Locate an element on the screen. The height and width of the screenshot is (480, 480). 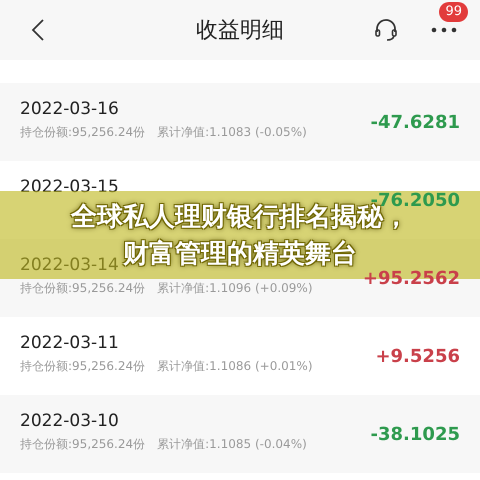
income-amount: -47.6281 is located at coordinates (415, 122).